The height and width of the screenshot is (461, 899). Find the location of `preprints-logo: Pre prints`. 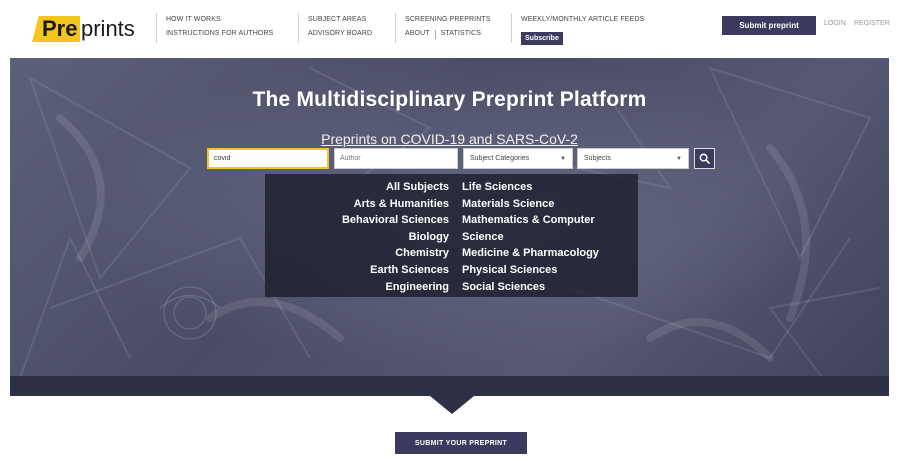

preprints-logo: Pre prints is located at coordinates (88, 29).